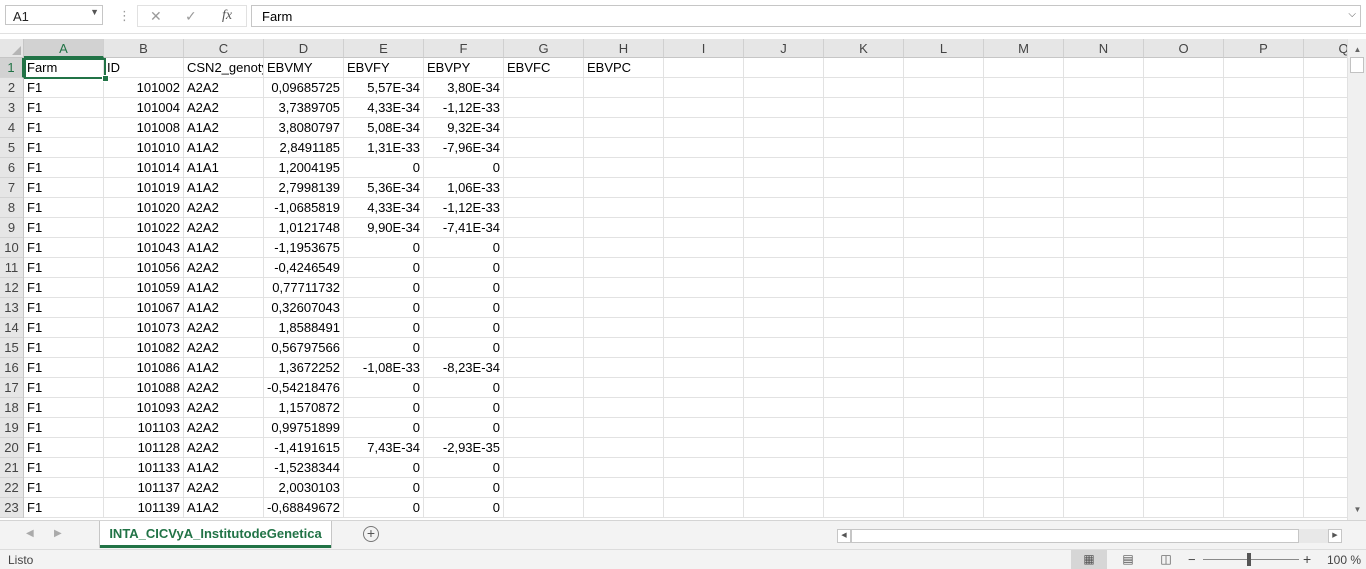  What do you see at coordinates (544, 468) in the screenshot?
I see `cell-g21` at bounding box center [544, 468].